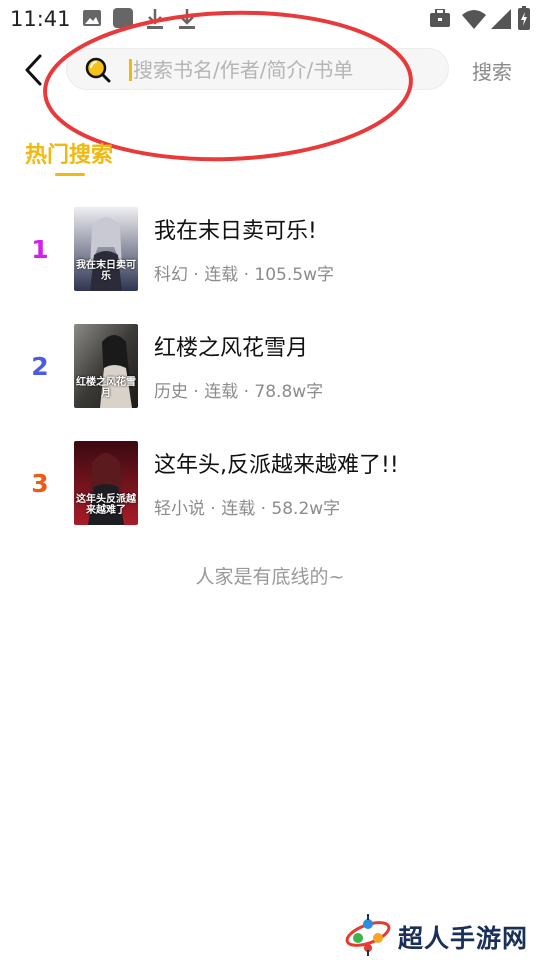  I want to click on rank-number: 3, so click(40, 483).